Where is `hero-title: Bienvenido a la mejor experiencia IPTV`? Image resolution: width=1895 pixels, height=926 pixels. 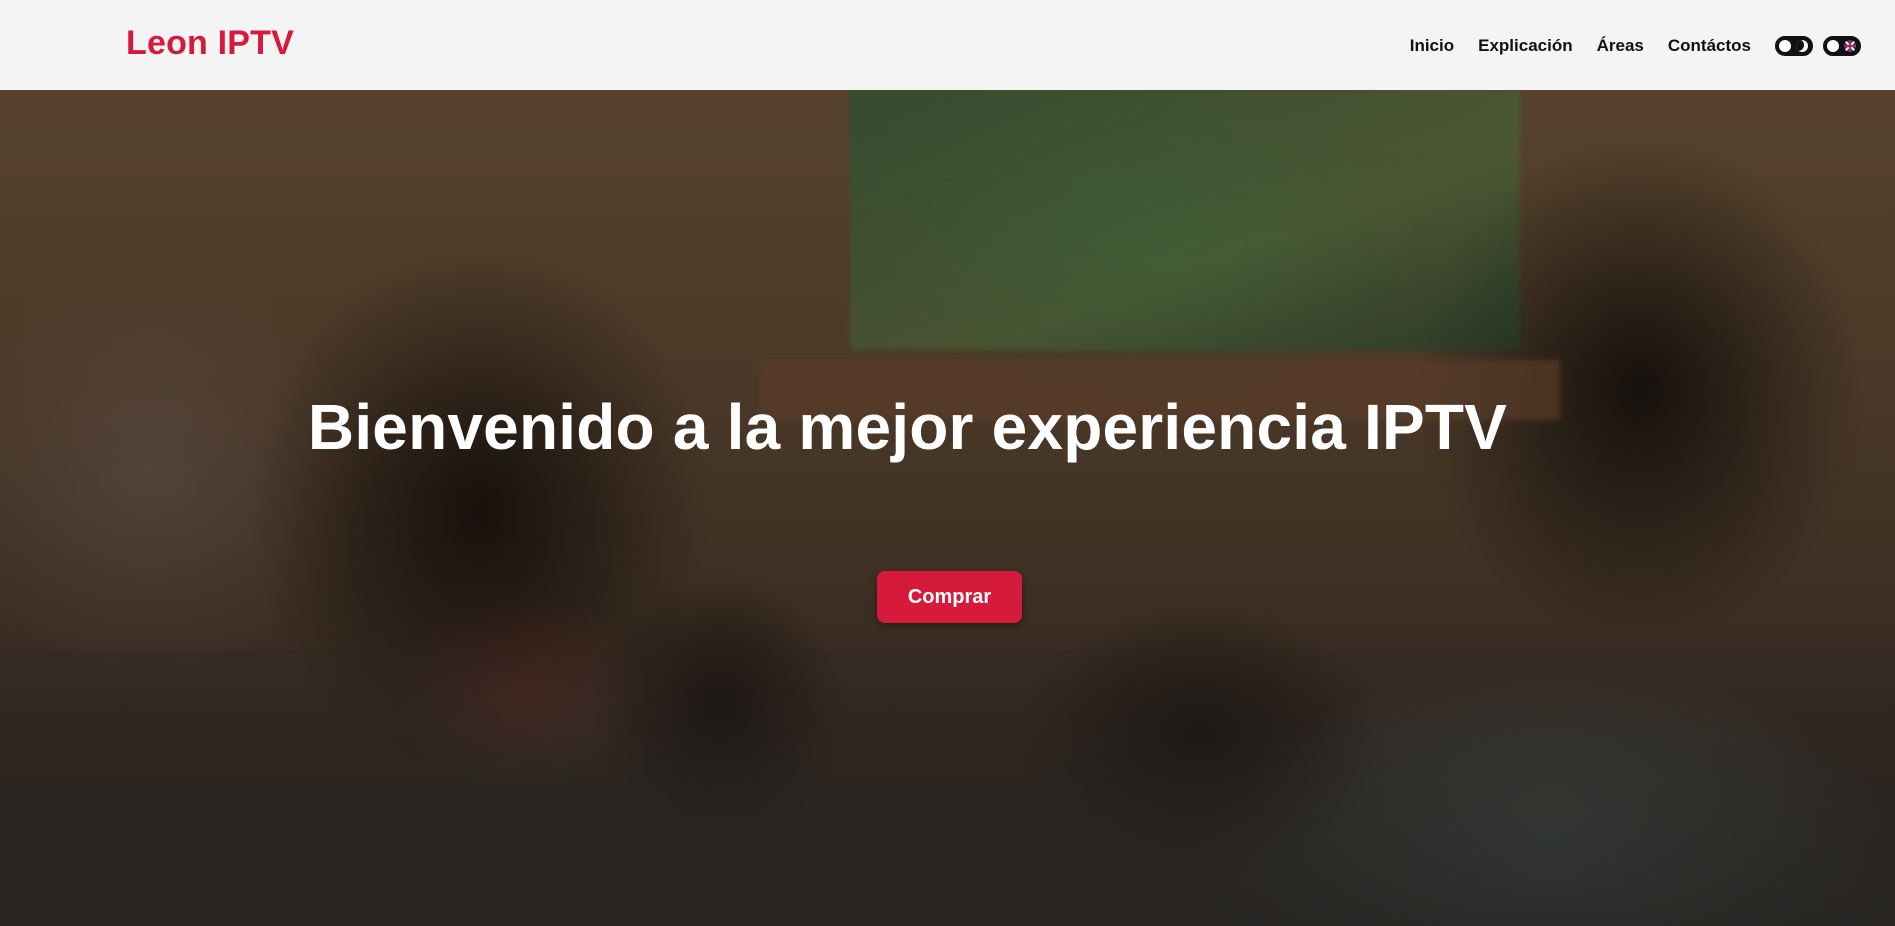 hero-title: Bienvenido a la mejor experiencia IPTV is located at coordinates (947, 427).